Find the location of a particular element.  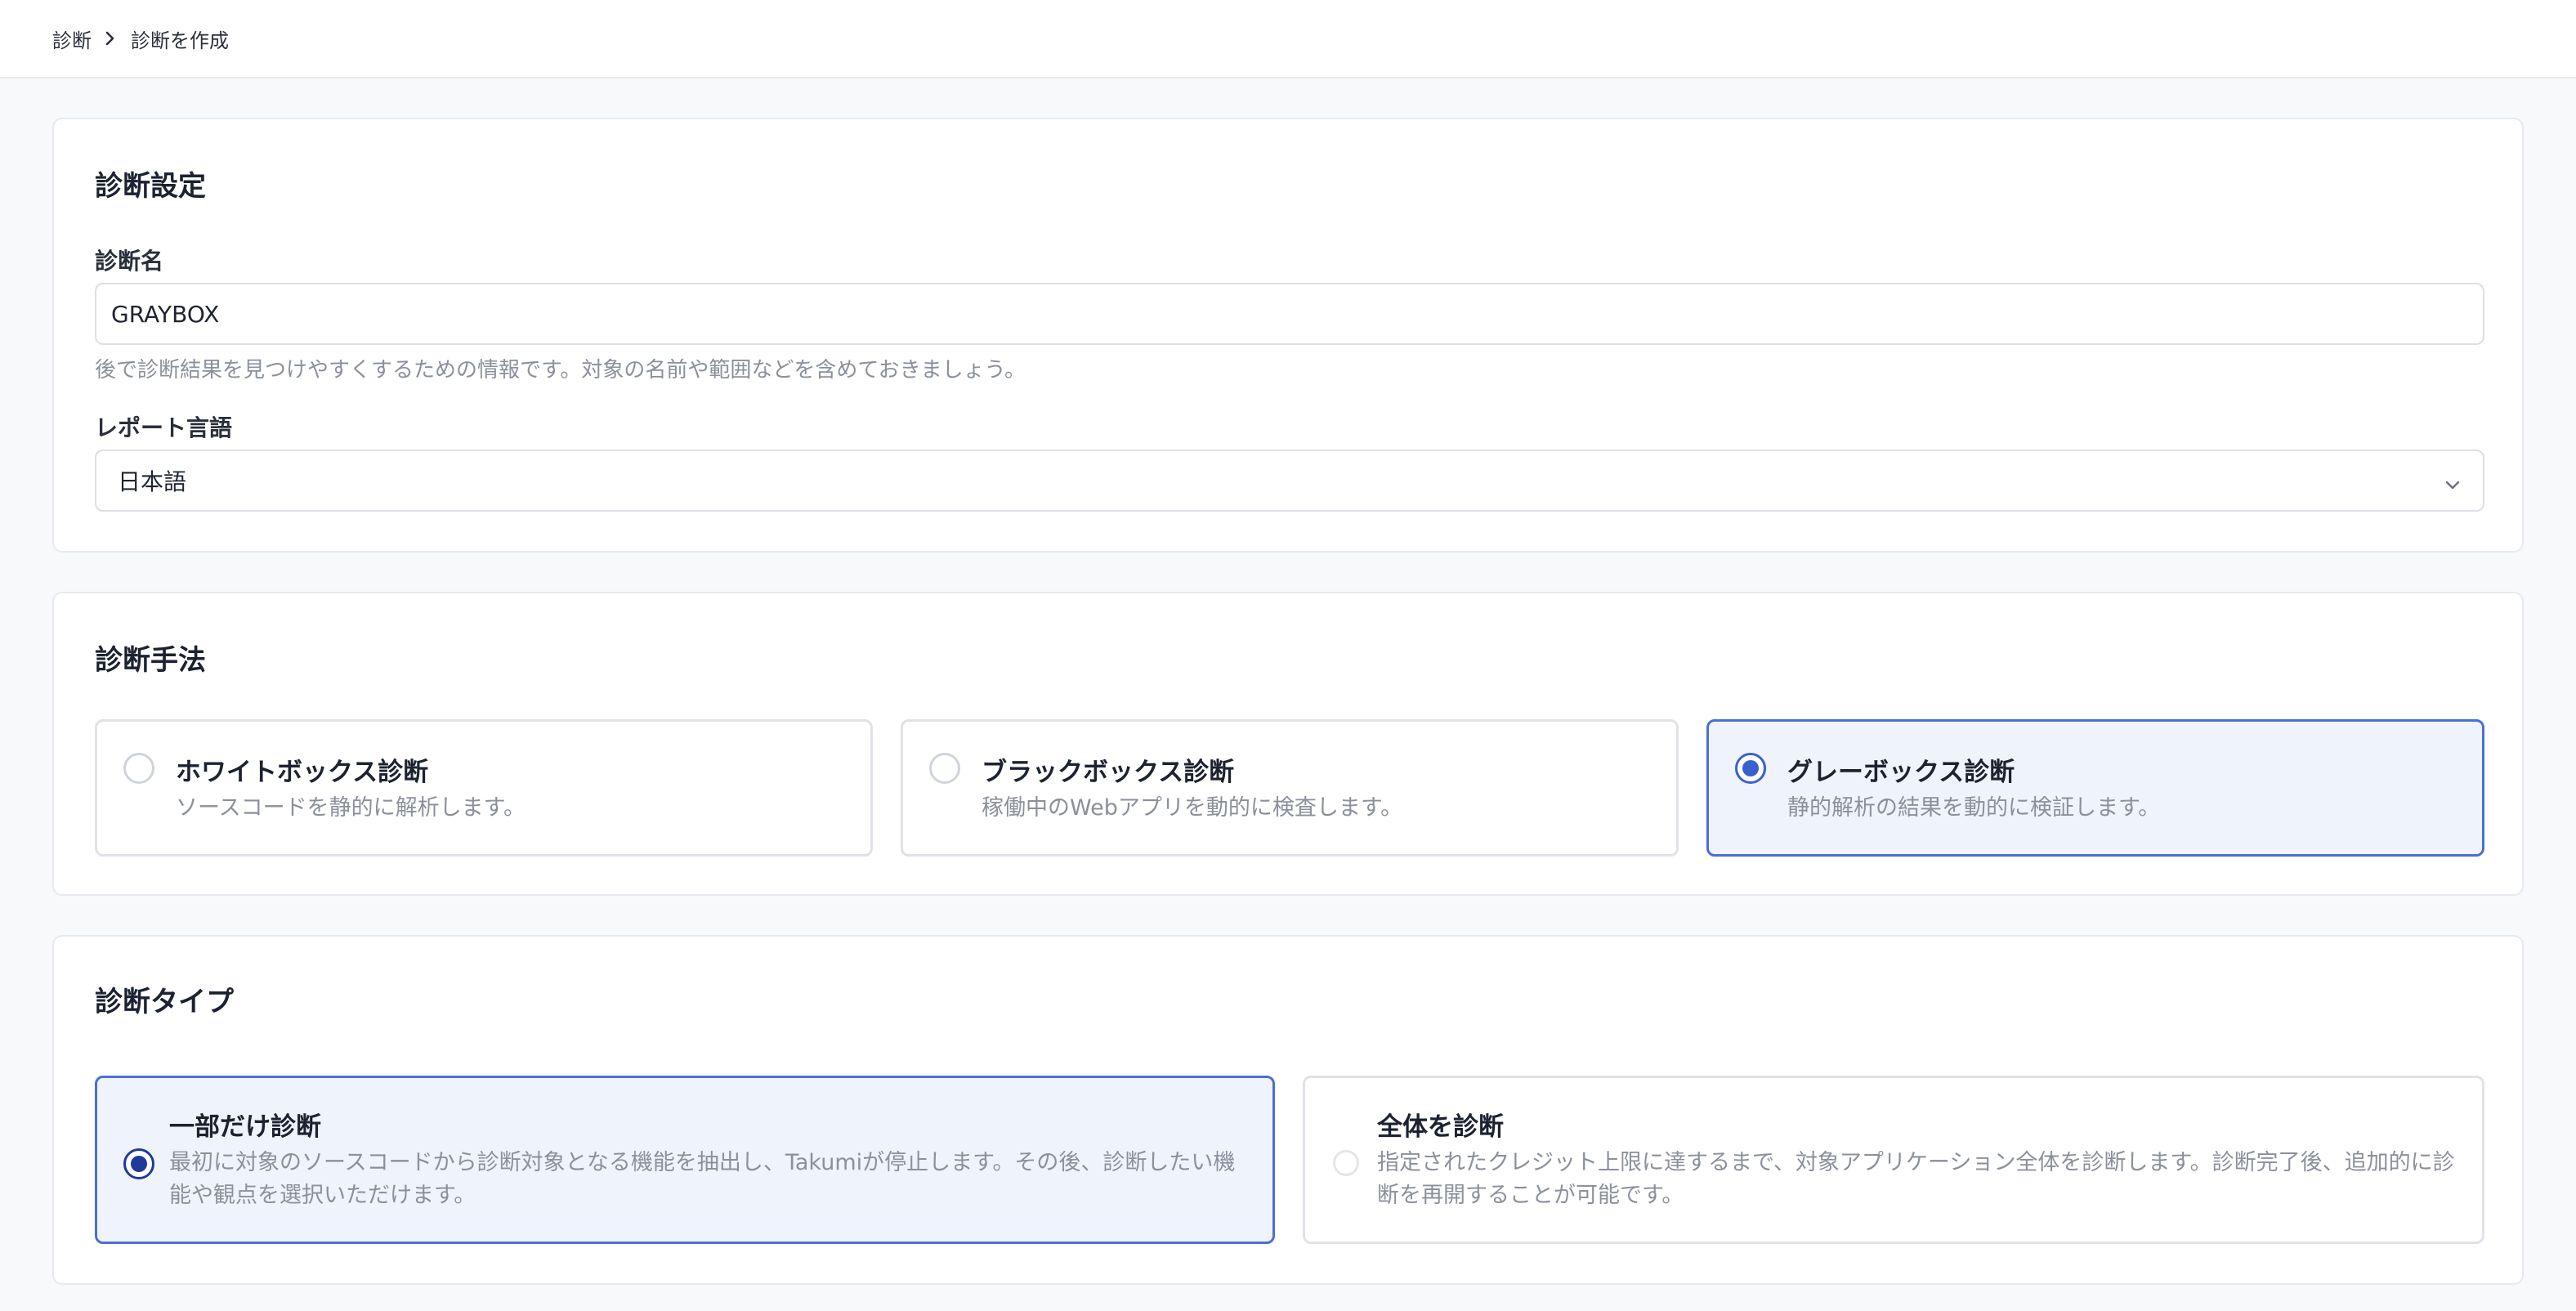

method-option-title: ホワイトボックス診断 is located at coordinates (302, 772).